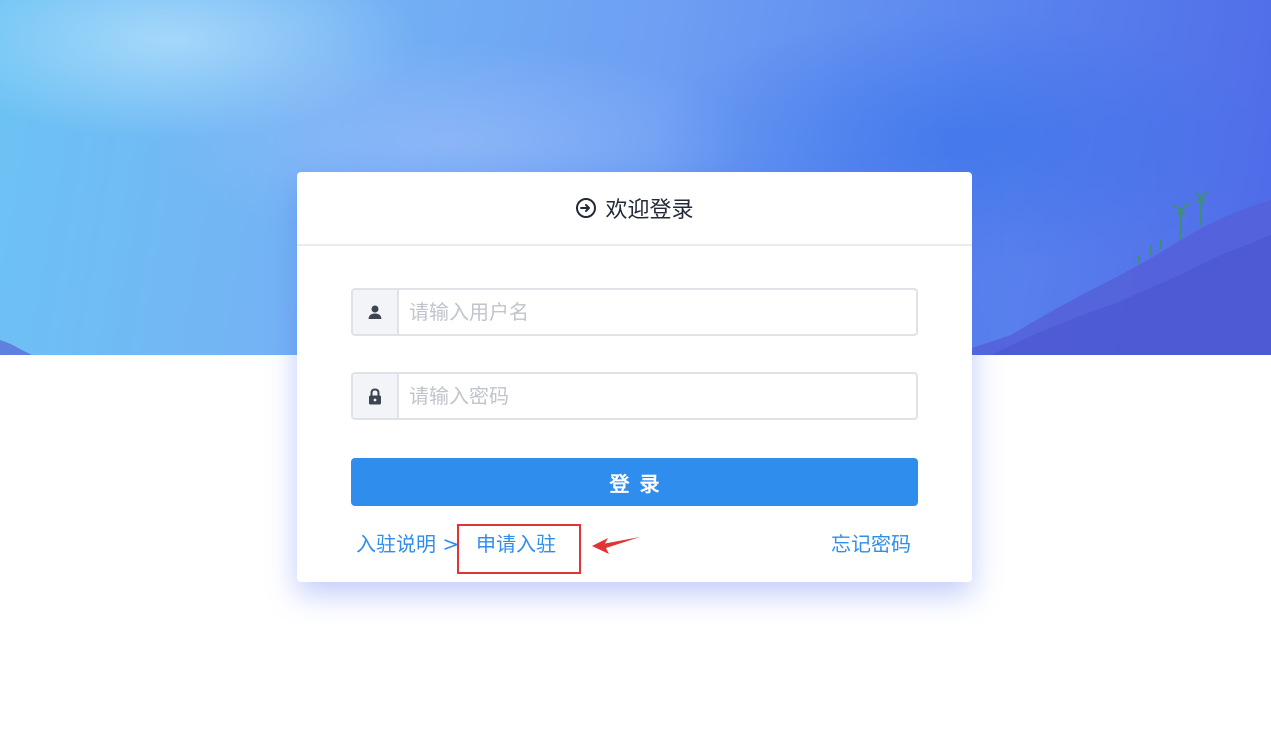 The height and width of the screenshot is (737, 1271). What do you see at coordinates (16, 347) in the screenshot?
I see `hill-left-decoration` at bounding box center [16, 347].